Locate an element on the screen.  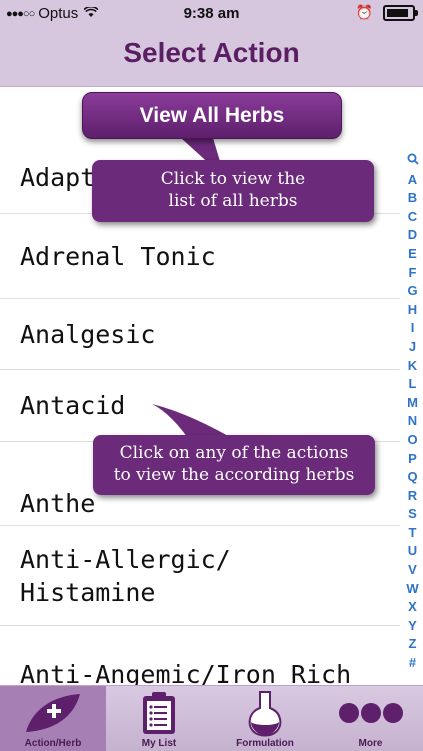
battery-icon is located at coordinates (400, 12).